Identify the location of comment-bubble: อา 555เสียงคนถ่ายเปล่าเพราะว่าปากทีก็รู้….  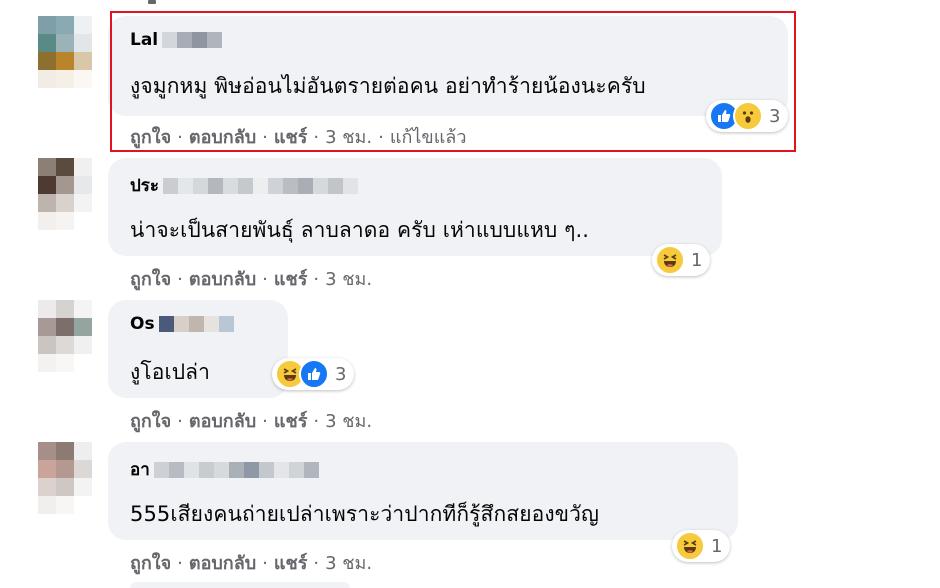
(423, 491).